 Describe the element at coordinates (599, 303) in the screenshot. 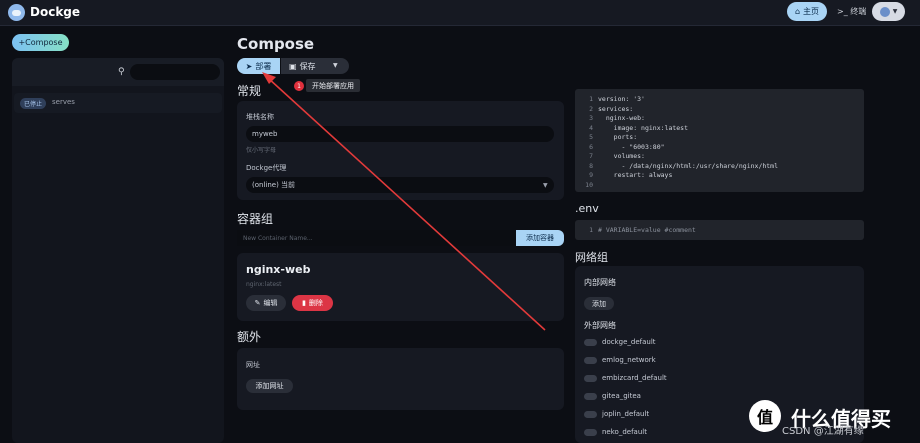

I see `add-network-button: 添加` at that location.